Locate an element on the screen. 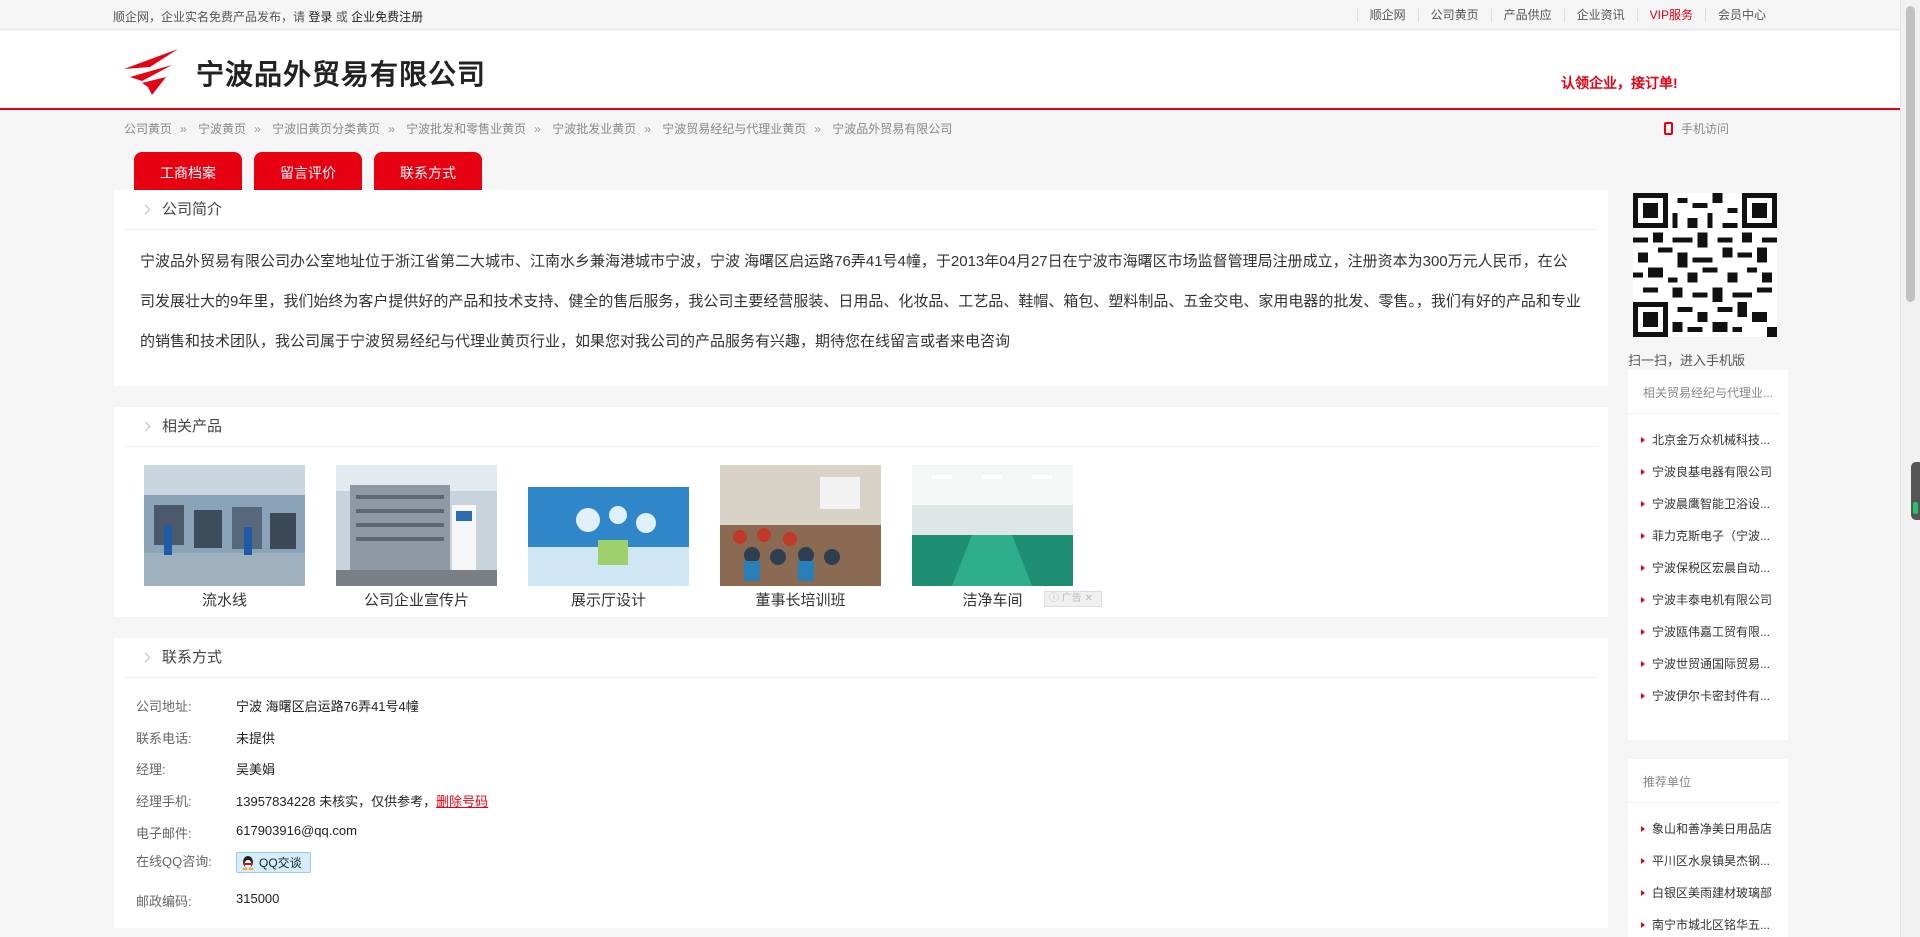 This screenshot has width=1920, height=937. mobile-label: 经理手机: is located at coordinates (164, 801).